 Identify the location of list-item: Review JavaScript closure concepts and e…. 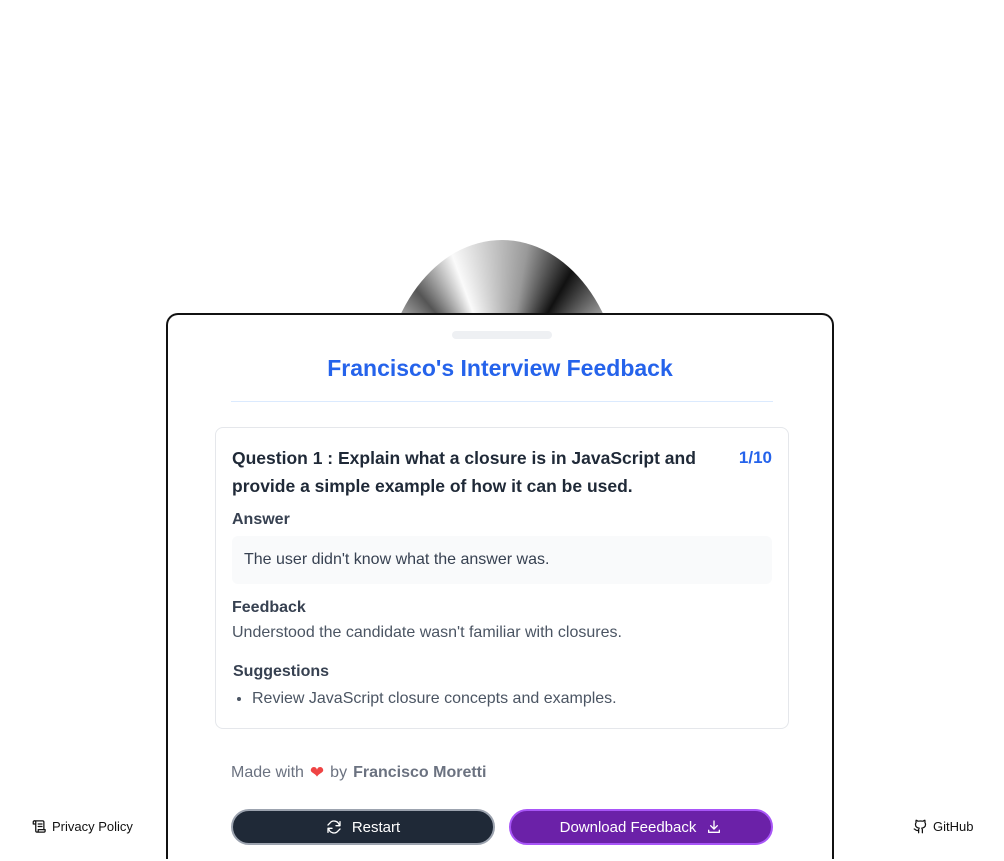
(434, 699).